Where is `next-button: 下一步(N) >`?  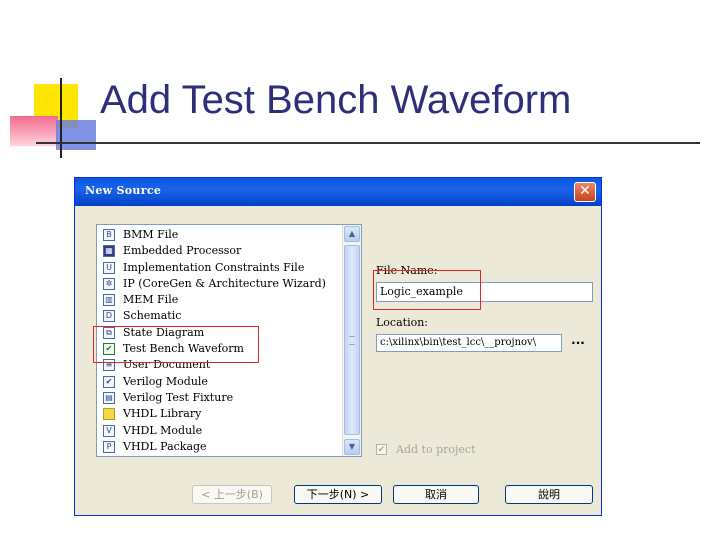
next-button: 下一步(N) > is located at coordinates (338, 494).